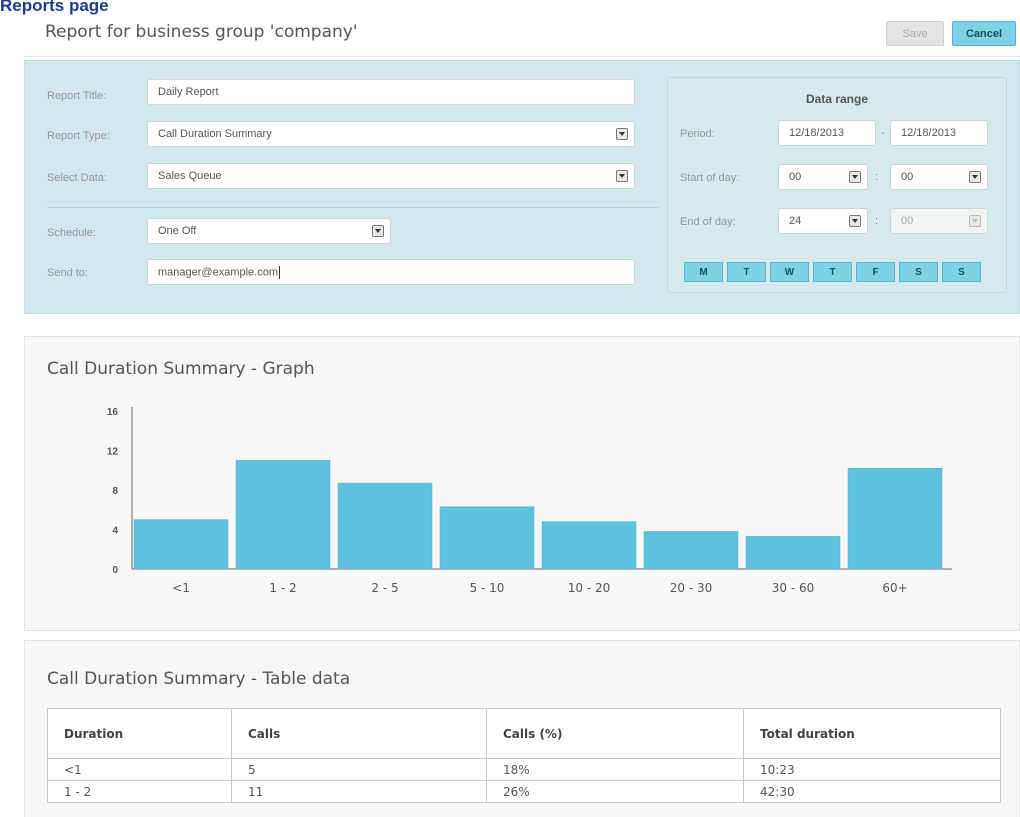 The height and width of the screenshot is (817, 1020). I want to click on report-title-label: Report Title:, so click(77, 96).